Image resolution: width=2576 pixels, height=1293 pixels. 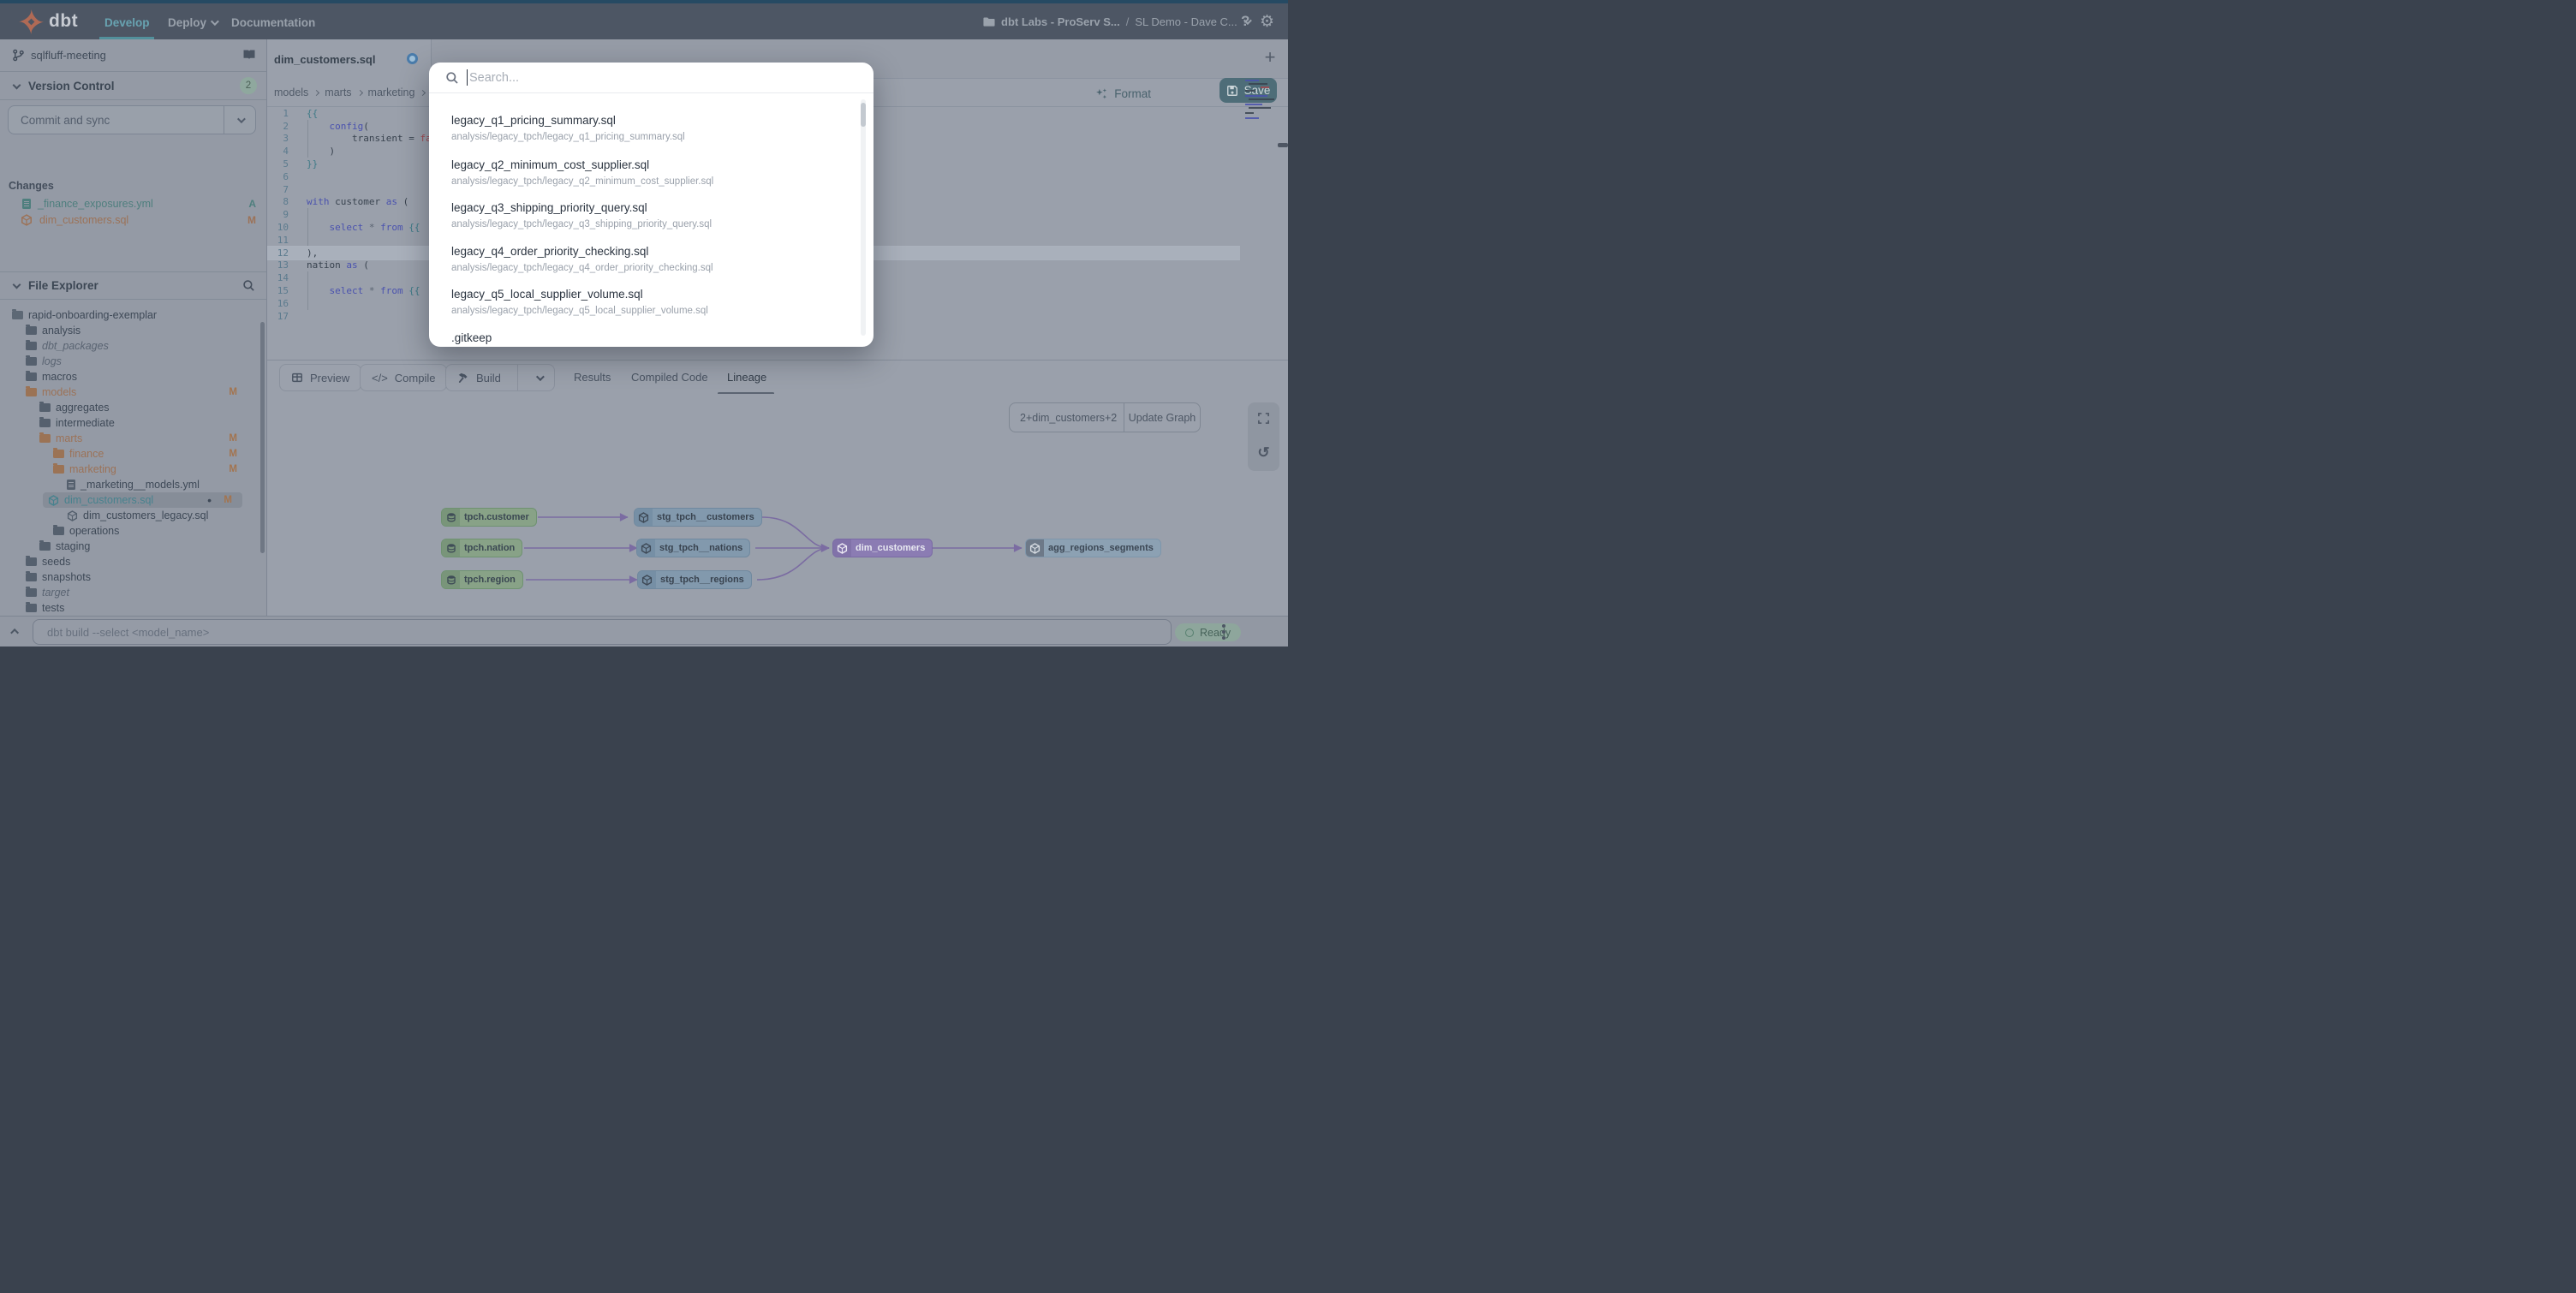 What do you see at coordinates (133, 561) in the screenshot?
I see `tree-item: seeds` at bounding box center [133, 561].